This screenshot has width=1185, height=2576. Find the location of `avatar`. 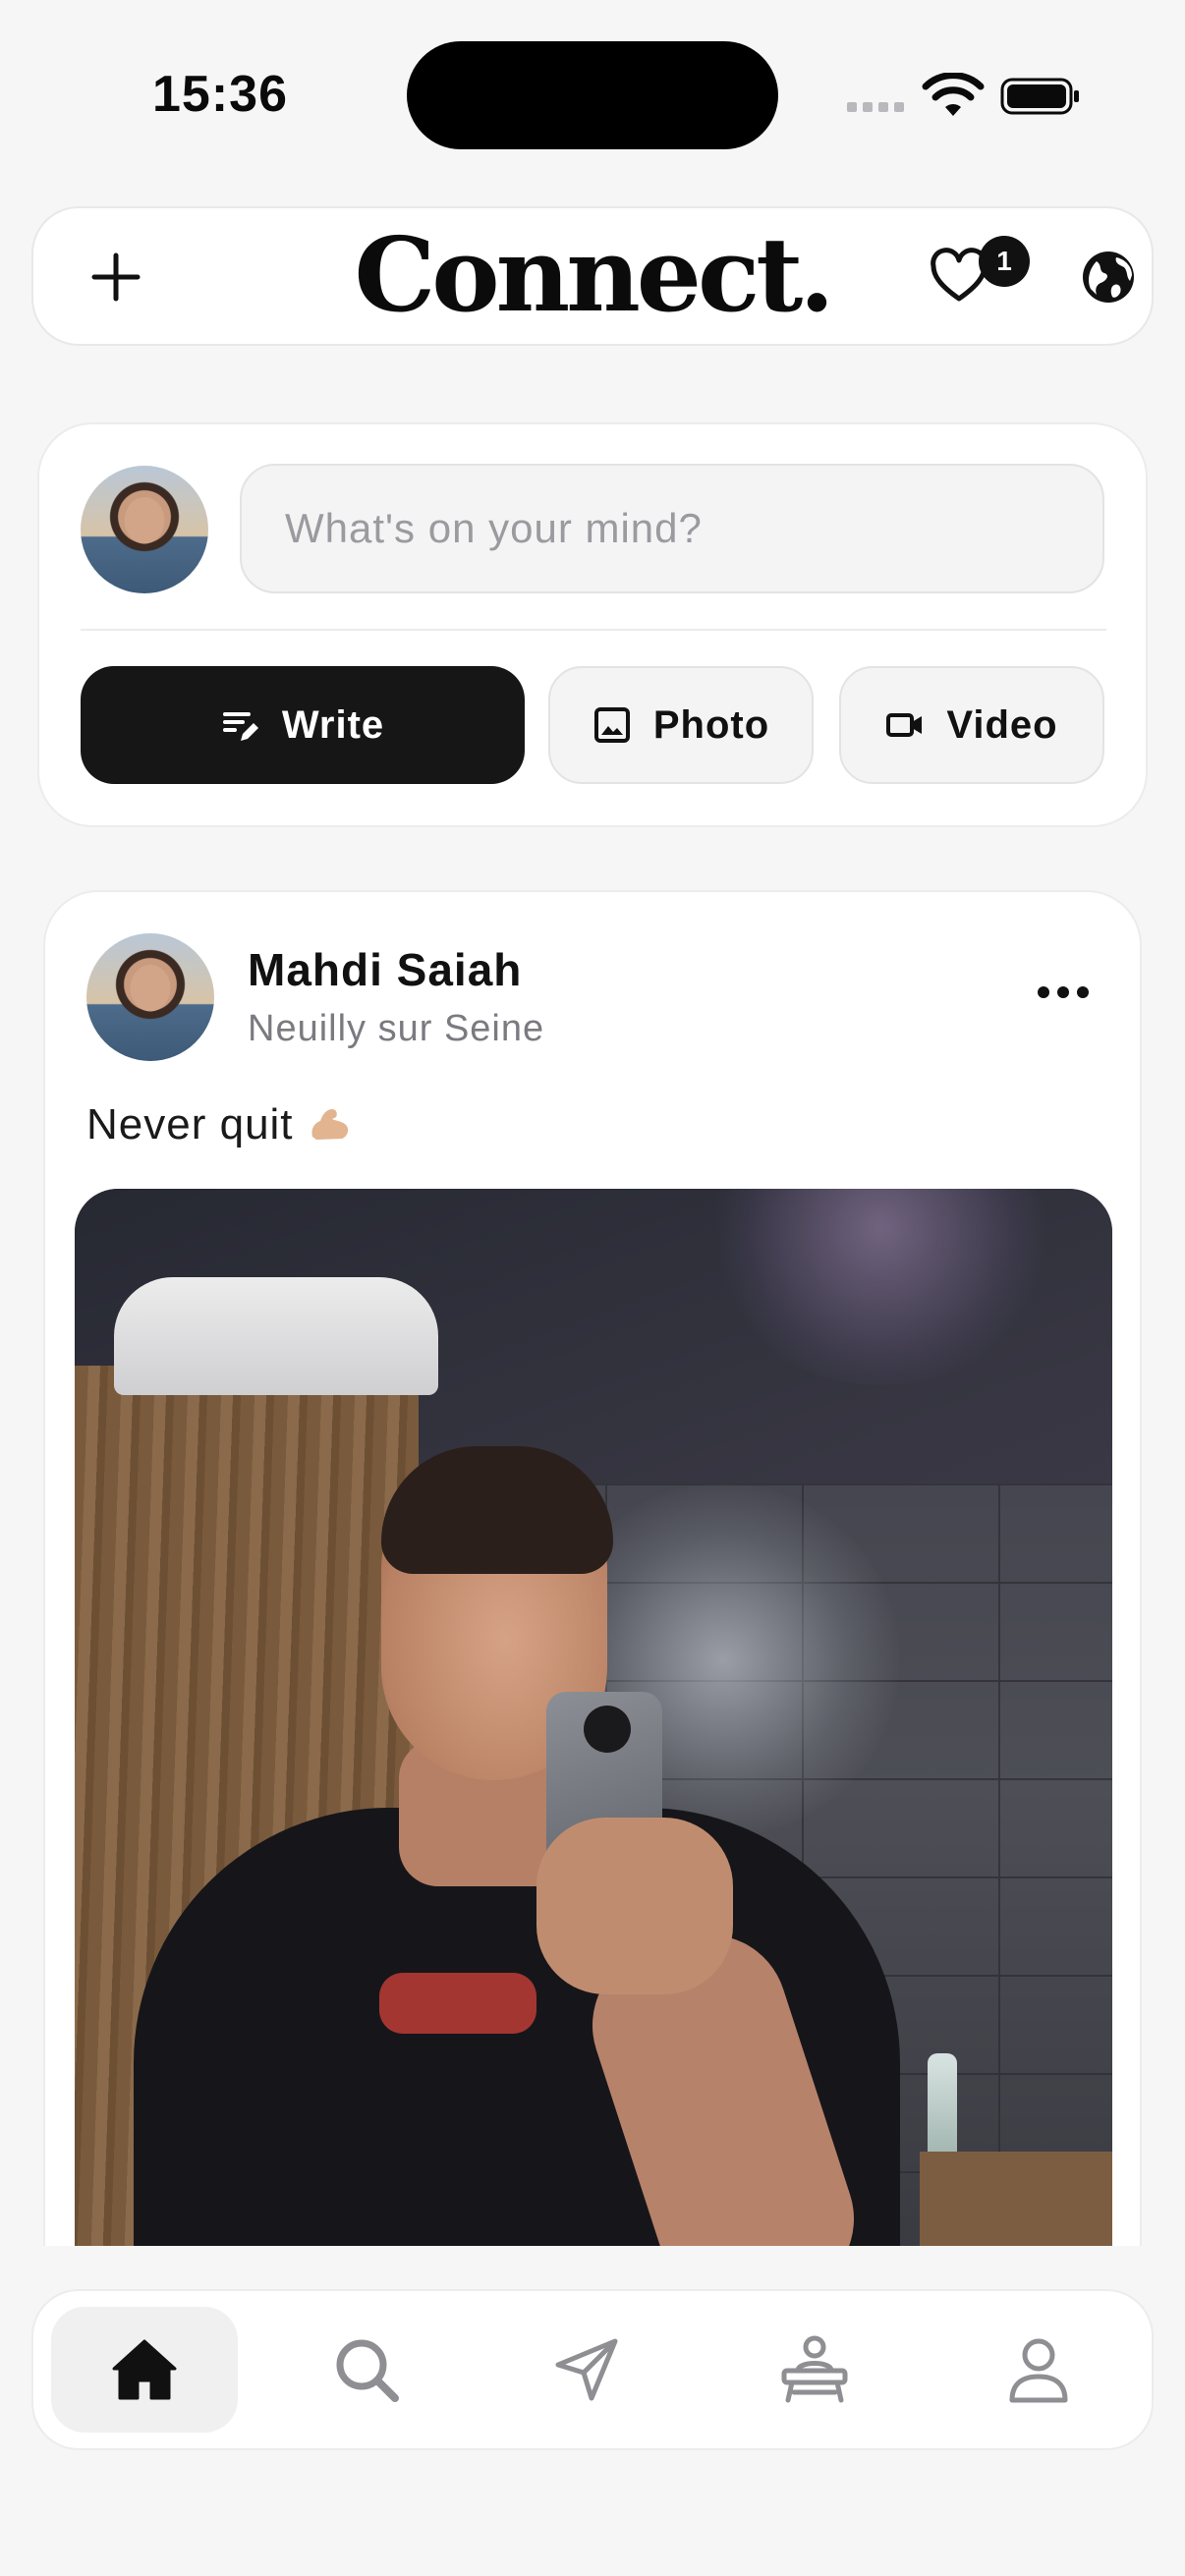

avatar is located at coordinates (145, 529).